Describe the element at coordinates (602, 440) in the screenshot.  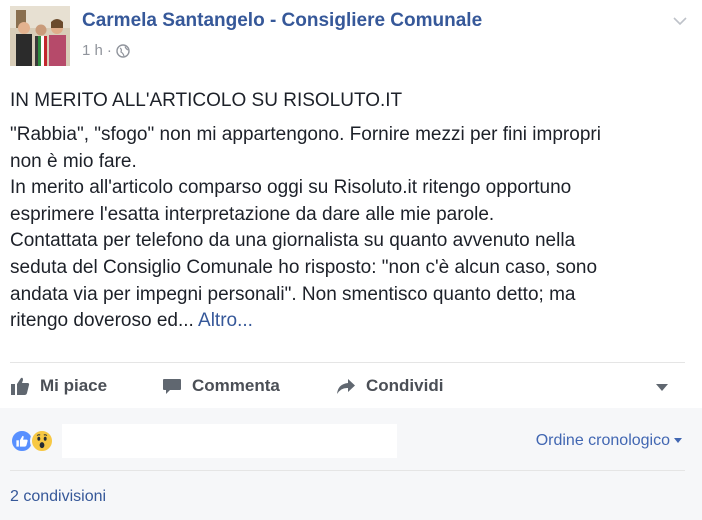
I see `comment-order-label: Ordine cronologico` at that location.